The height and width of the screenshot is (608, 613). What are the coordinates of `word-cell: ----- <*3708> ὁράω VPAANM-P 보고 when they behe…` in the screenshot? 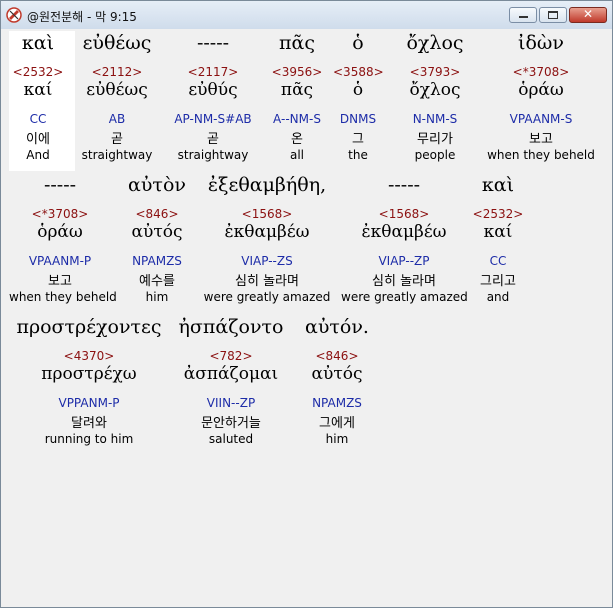 It's located at (63, 242).